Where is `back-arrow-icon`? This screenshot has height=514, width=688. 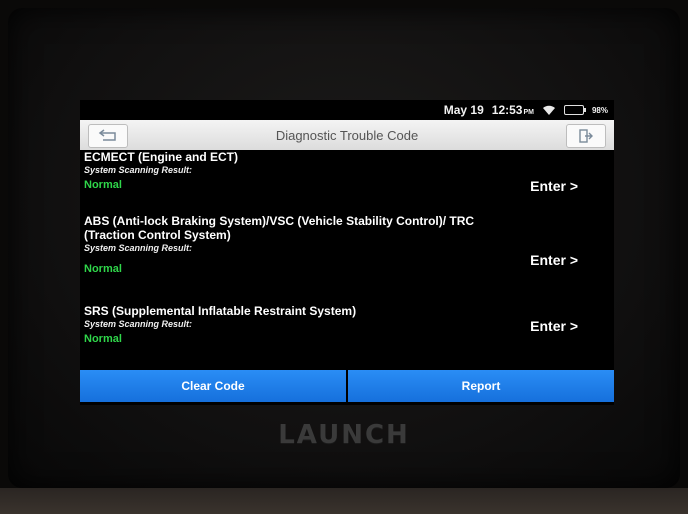 back-arrow-icon is located at coordinates (107, 135).